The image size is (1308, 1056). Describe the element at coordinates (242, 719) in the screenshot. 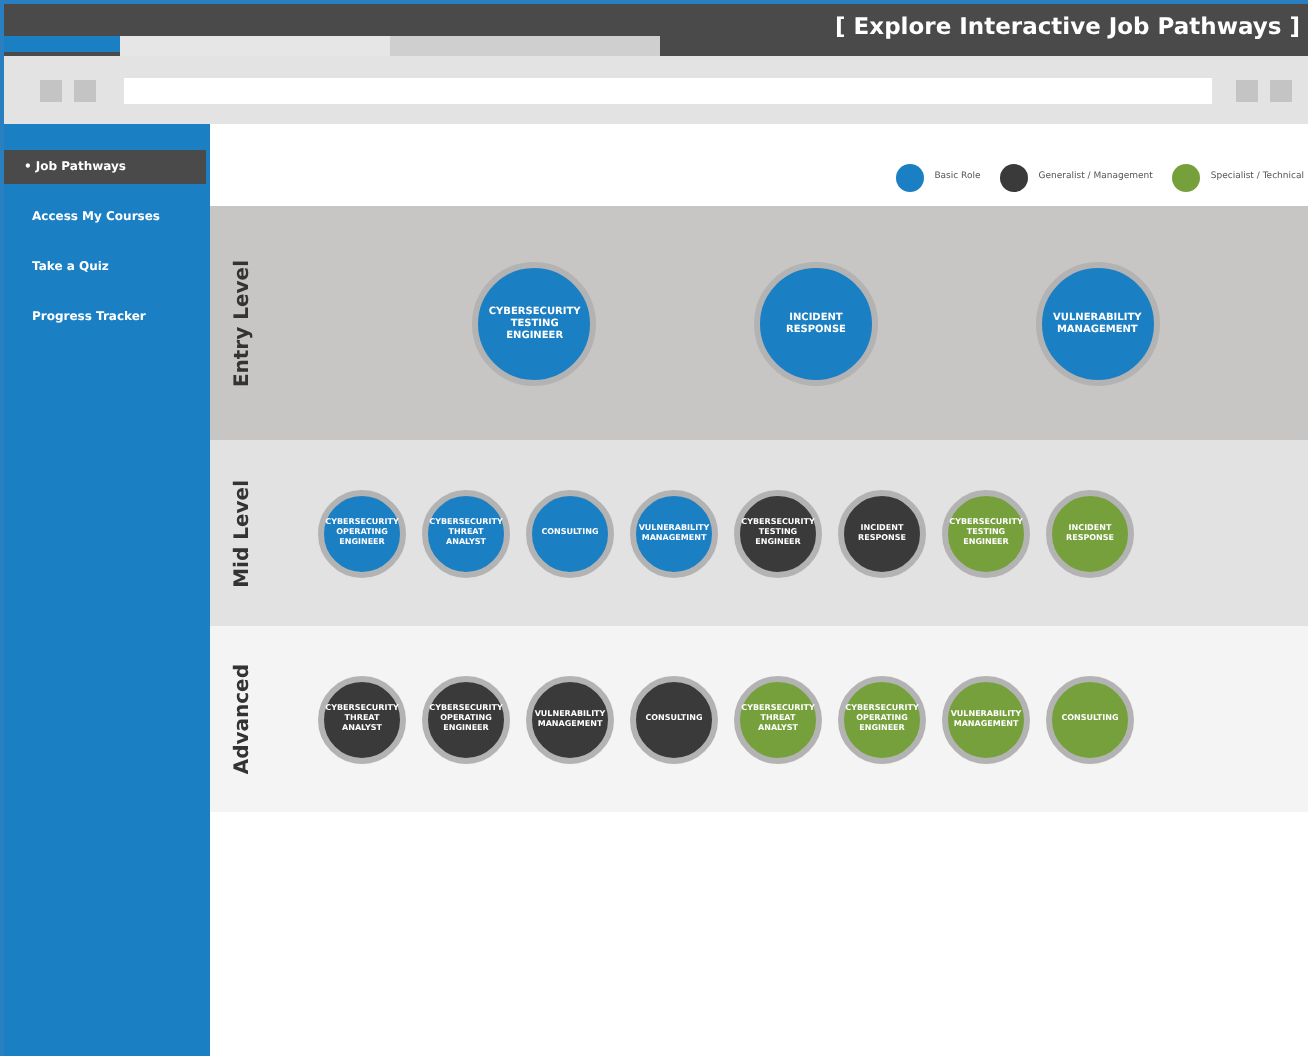

I see `level-label: Advanced` at that location.